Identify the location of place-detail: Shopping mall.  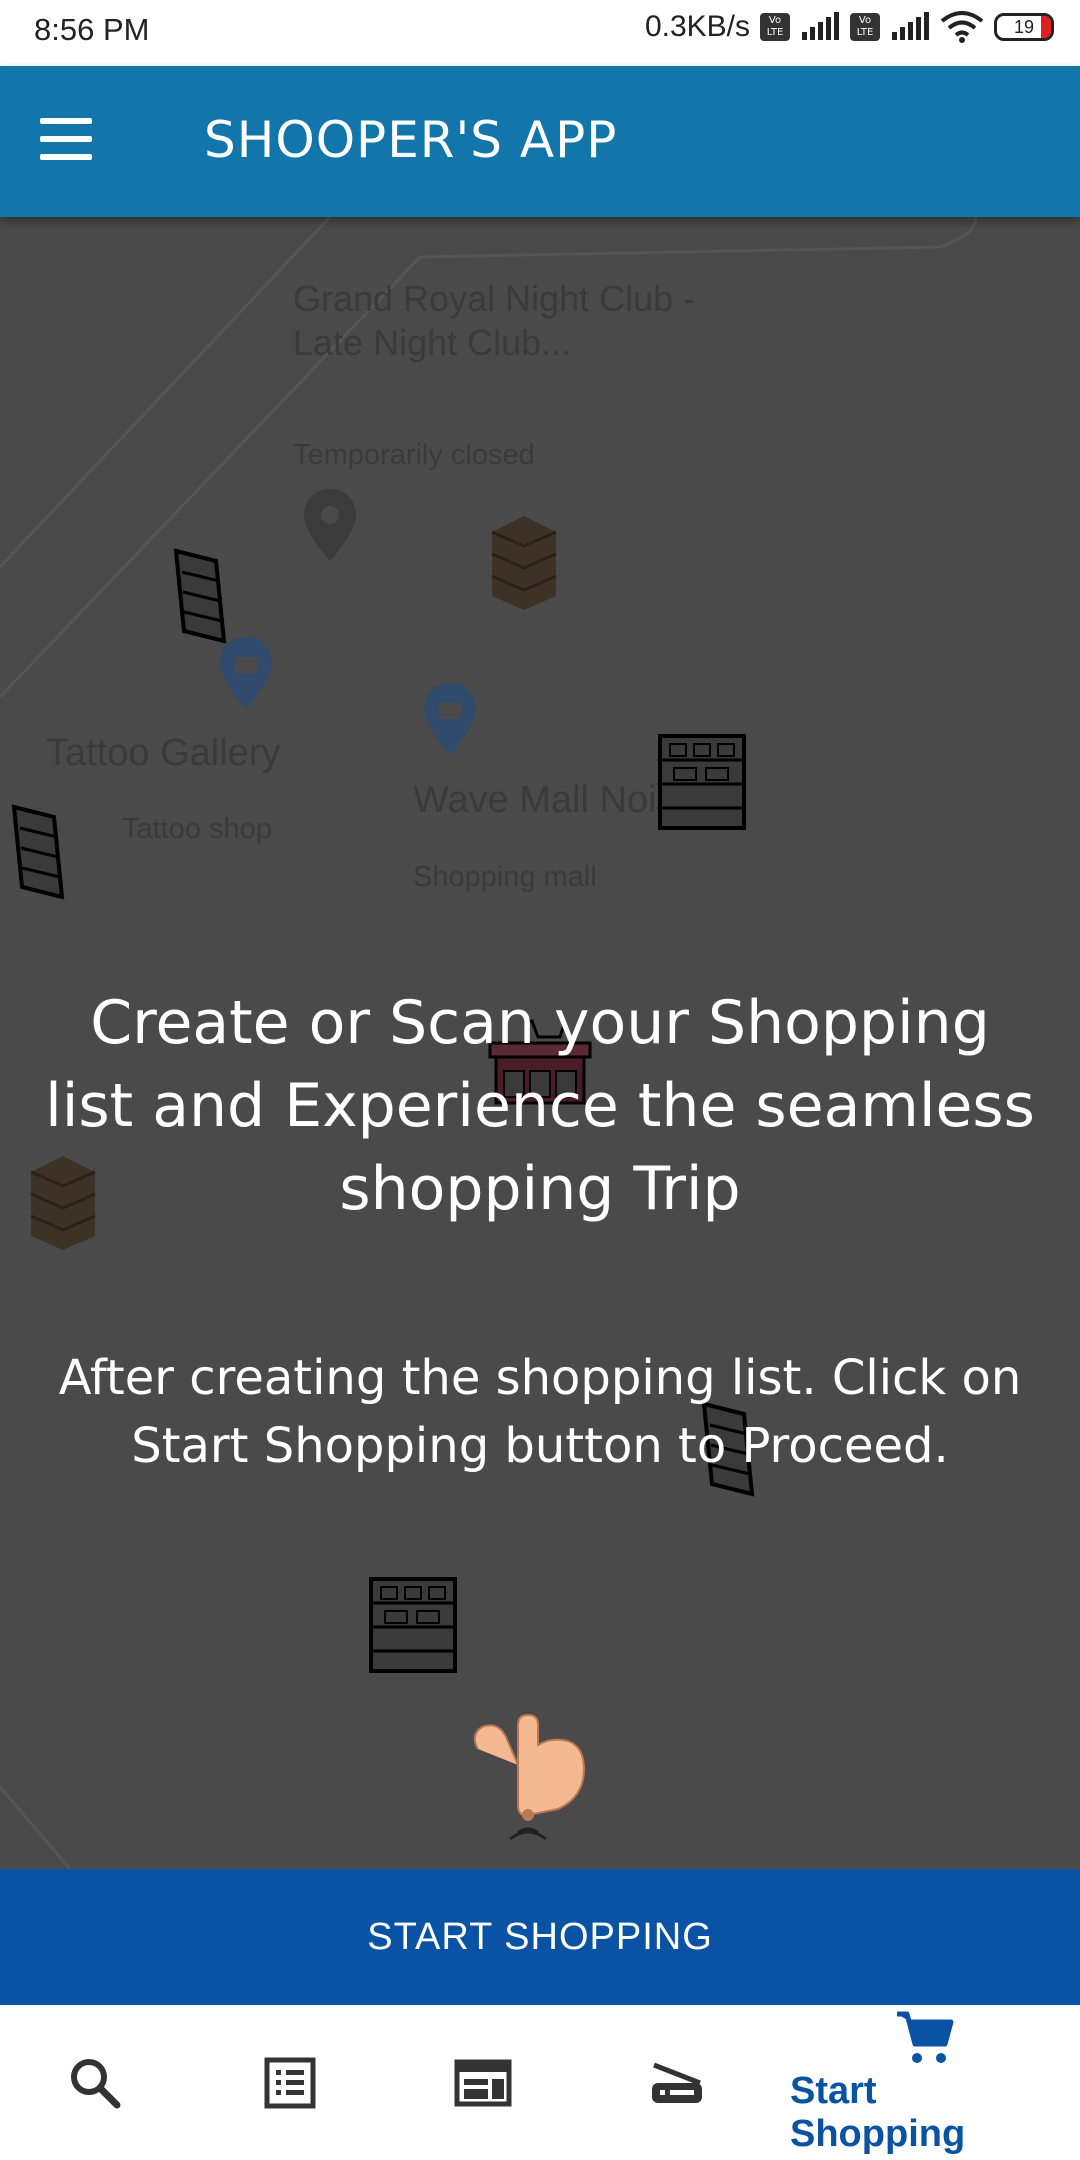
(505, 877).